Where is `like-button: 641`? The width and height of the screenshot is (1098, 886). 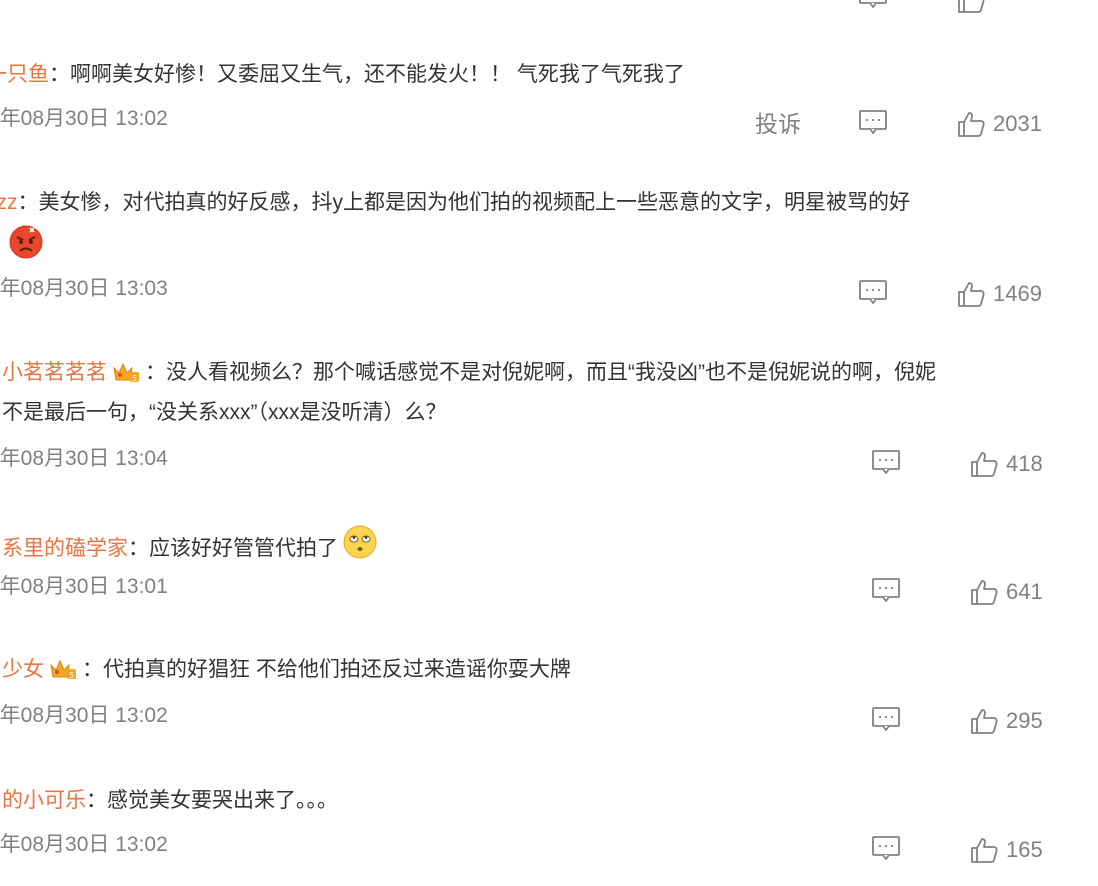
like-button: 641 is located at coordinates (1006, 592).